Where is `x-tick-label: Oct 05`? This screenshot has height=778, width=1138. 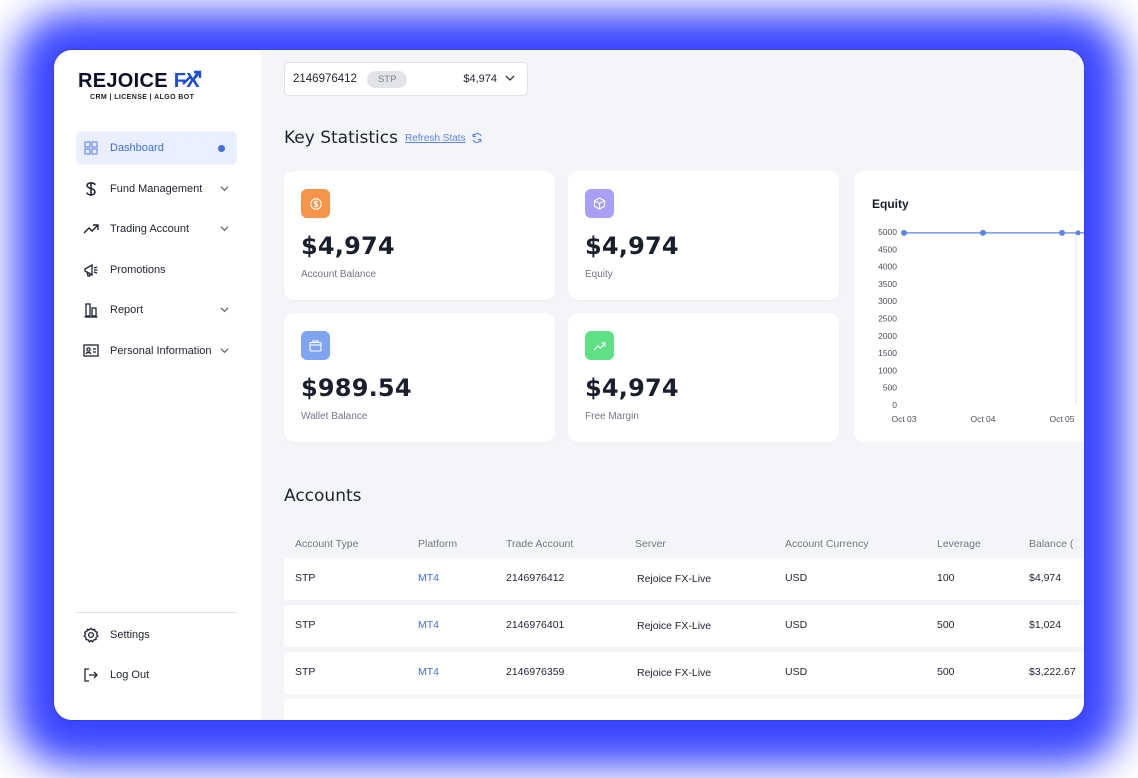 x-tick-label: Oct 05 is located at coordinates (1061, 419).